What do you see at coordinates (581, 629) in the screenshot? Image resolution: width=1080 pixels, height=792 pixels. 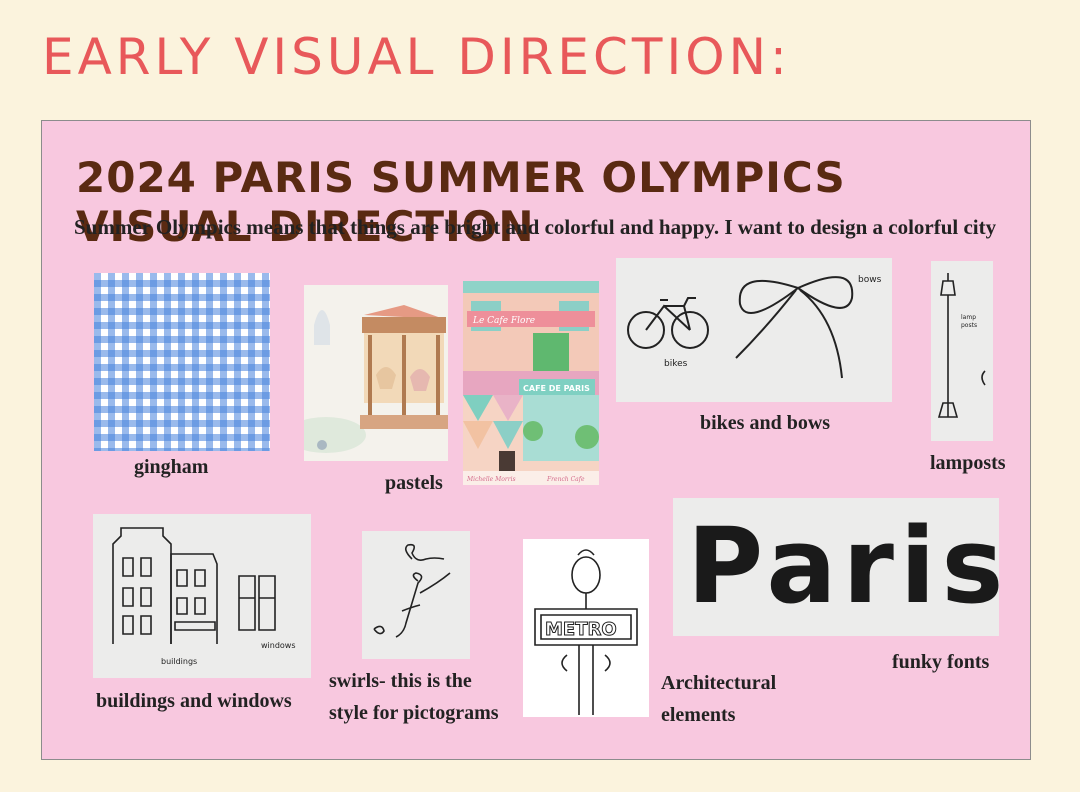 I see `metro-sign-text: METRO` at bounding box center [581, 629].